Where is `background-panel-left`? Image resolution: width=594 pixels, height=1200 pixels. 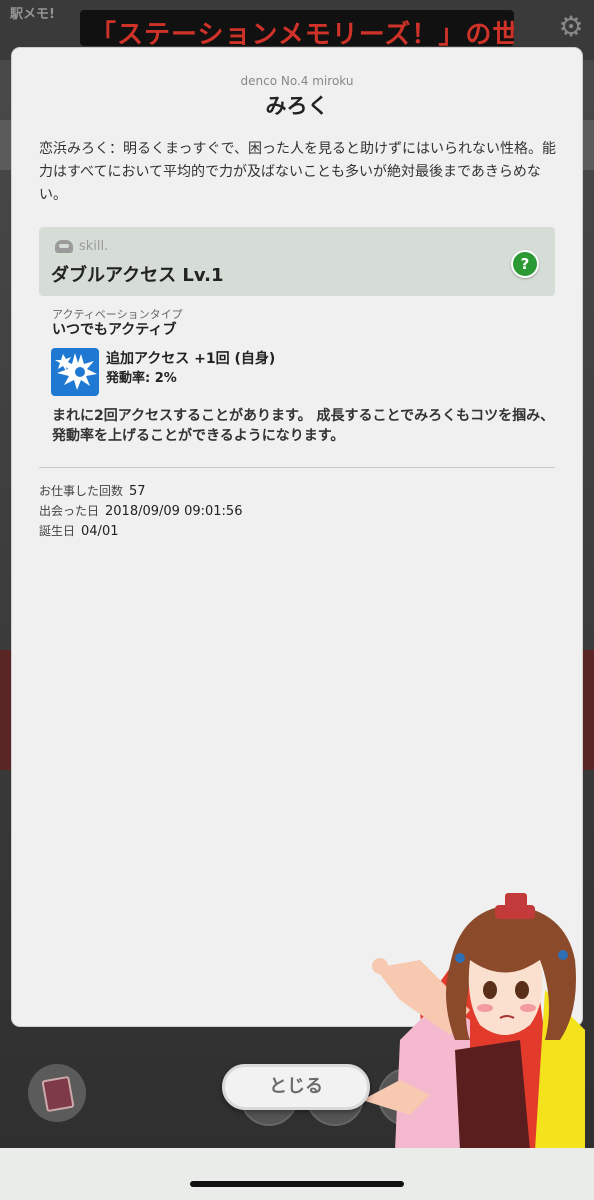
background-panel-left is located at coordinates (6, 145).